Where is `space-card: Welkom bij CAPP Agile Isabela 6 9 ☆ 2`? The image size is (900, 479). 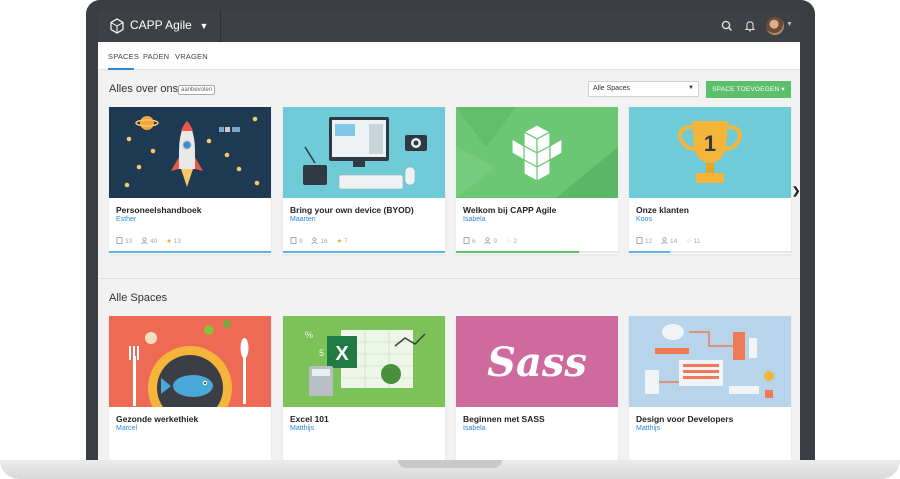
space-card: Welkom bij CAPP Agile Isabela 6 9 ☆ 2 is located at coordinates (537, 180).